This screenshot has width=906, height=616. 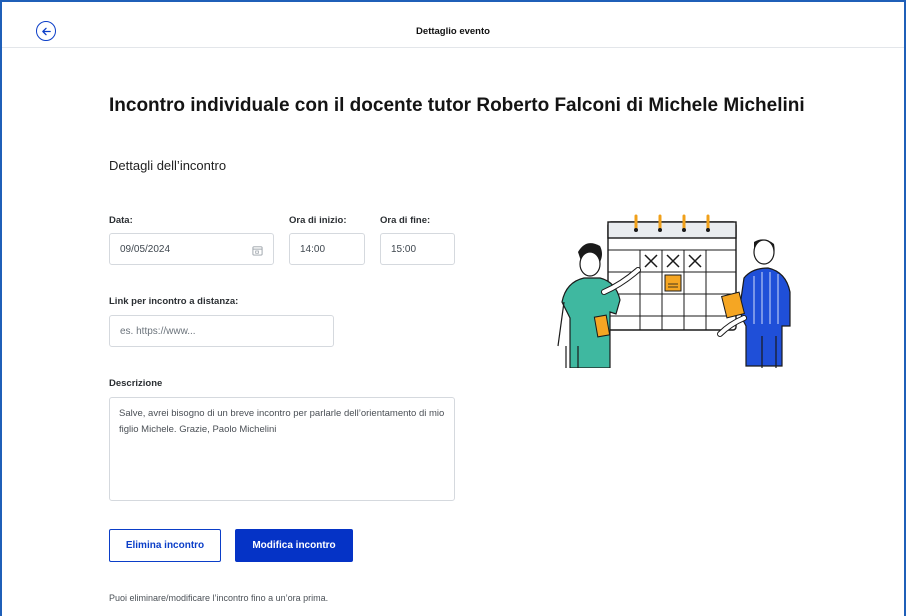 What do you see at coordinates (453, 31) in the screenshot?
I see `header-title: Dettaglio evento` at bounding box center [453, 31].